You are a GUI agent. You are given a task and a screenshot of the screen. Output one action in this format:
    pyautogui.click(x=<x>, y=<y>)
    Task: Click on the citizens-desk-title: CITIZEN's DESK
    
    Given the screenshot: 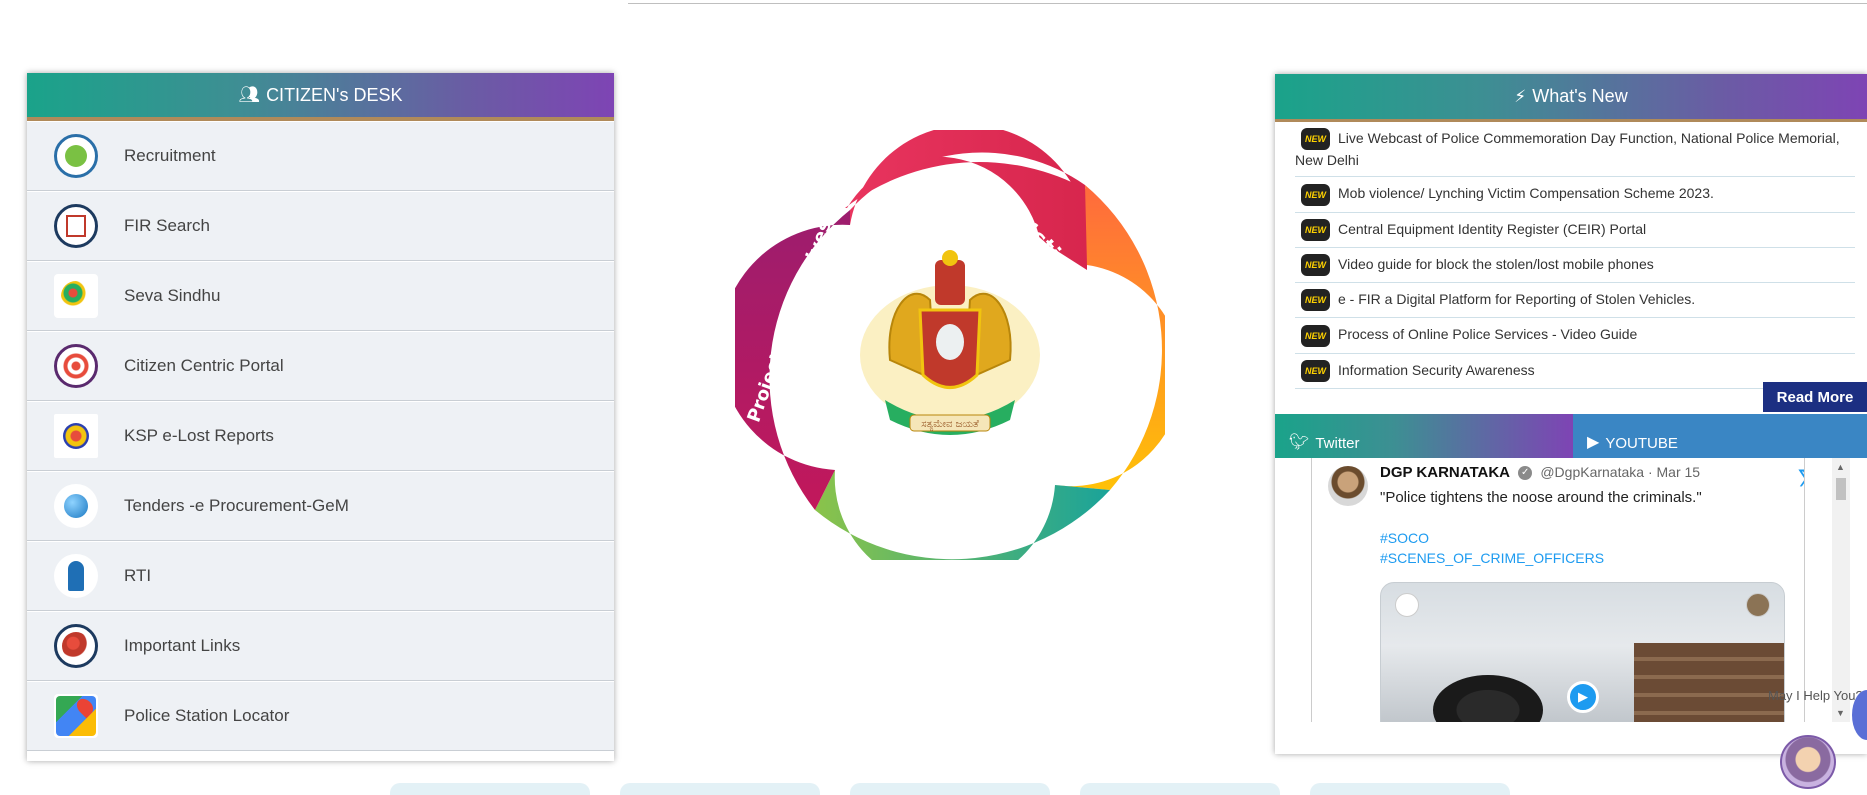 What is the action you would take?
    pyautogui.click(x=334, y=94)
    